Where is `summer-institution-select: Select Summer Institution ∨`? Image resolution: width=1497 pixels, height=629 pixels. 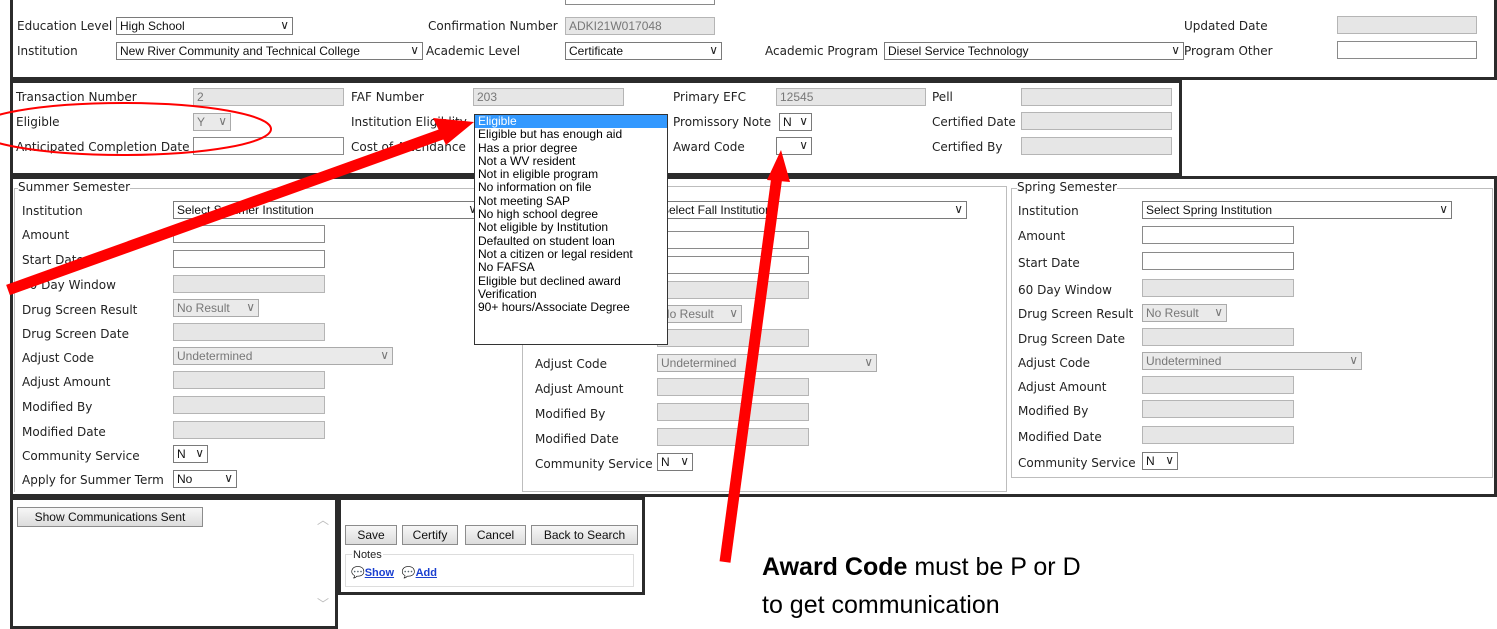 summer-institution-select: Select Summer Institution ∨ is located at coordinates (327, 210).